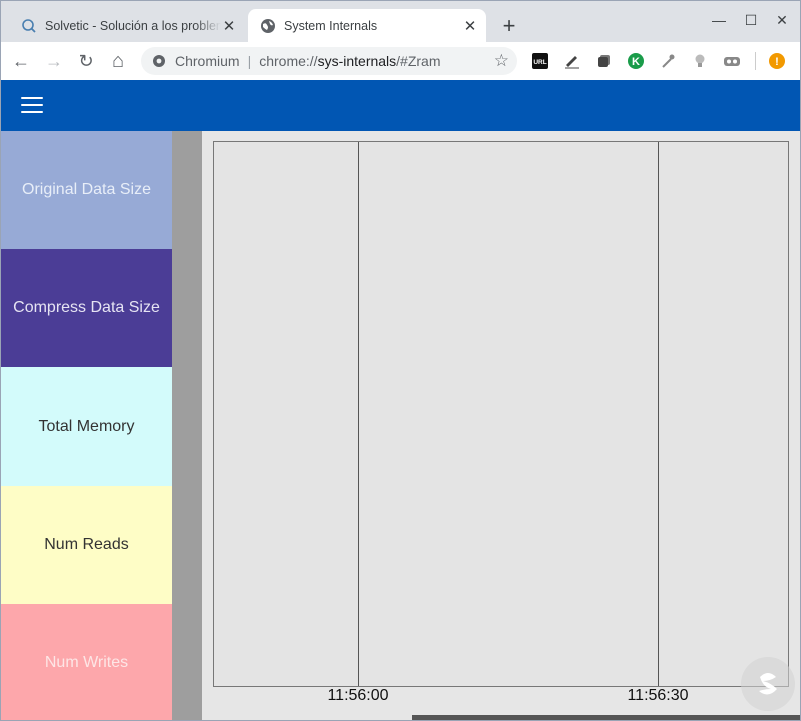 The image size is (801, 721). Describe the element at coordinates (658, 695) in the screenshot. I see `x-tick-label: 11:56:30` at that location.